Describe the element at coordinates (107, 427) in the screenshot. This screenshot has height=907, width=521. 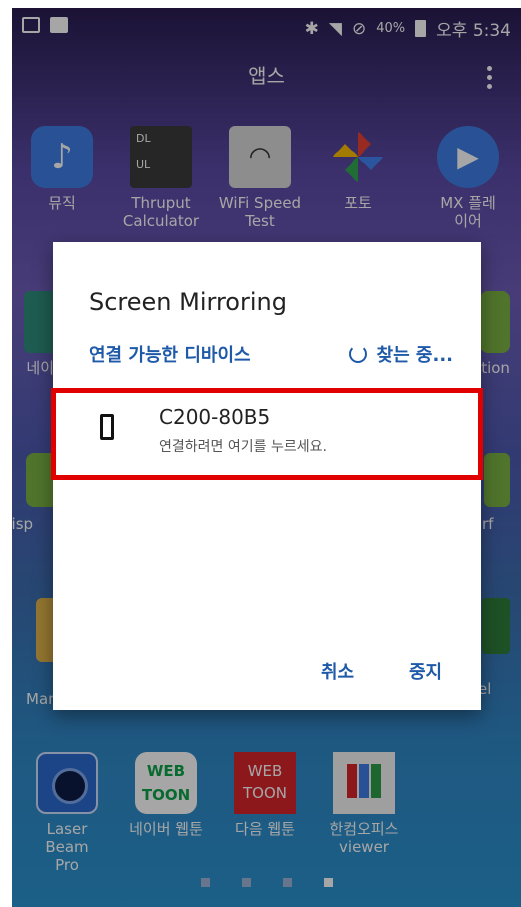
I see `phone-icon` at that location.